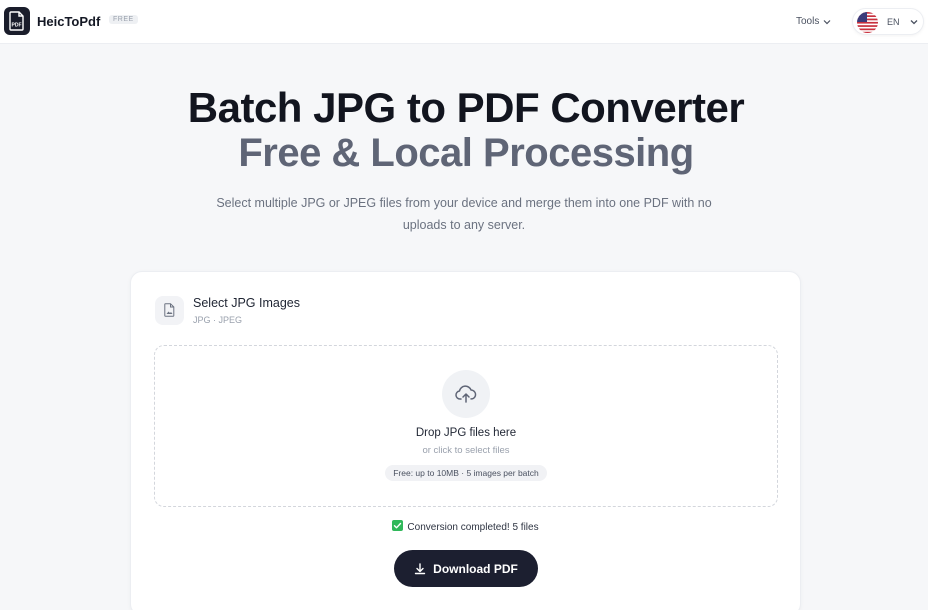 The image size is (928, 610). Describe the element at coordinates (466, 450) in the screenshot. I see `dropzone-subtitle: or click to select files` at that location.